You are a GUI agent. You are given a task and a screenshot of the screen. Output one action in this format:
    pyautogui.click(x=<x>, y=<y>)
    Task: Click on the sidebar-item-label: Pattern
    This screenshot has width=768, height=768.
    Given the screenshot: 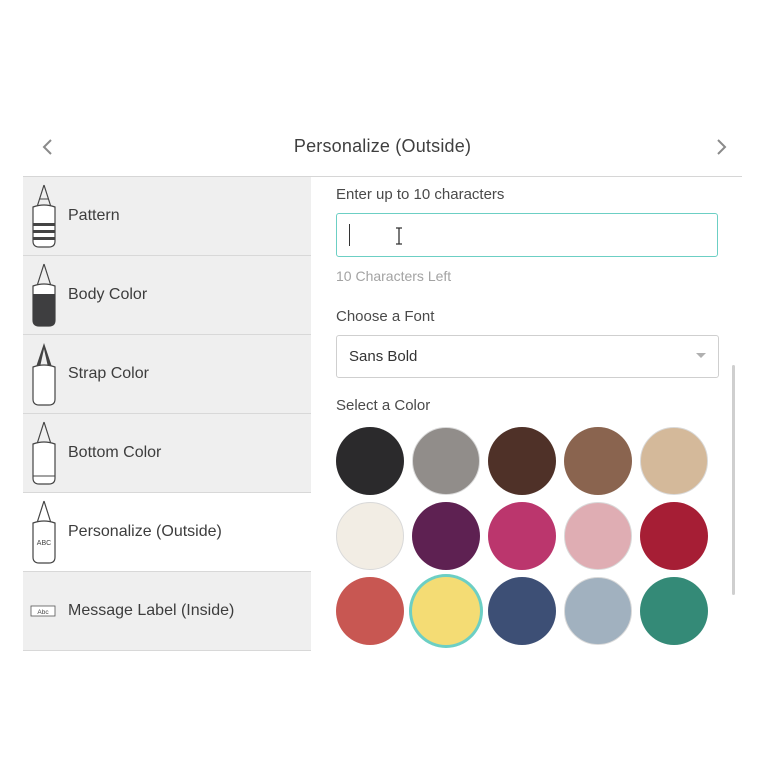 What is the action you would take?
    pyautogui.click(x=94, y=215)
    